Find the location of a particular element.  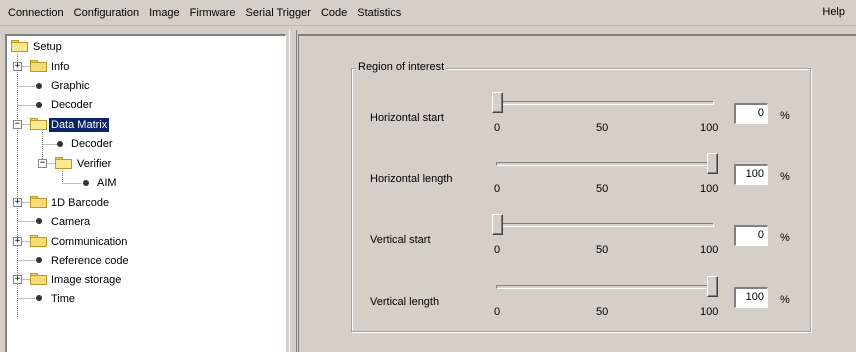

tree-item-graphic: Graphic is located at coordinates (70, 86).